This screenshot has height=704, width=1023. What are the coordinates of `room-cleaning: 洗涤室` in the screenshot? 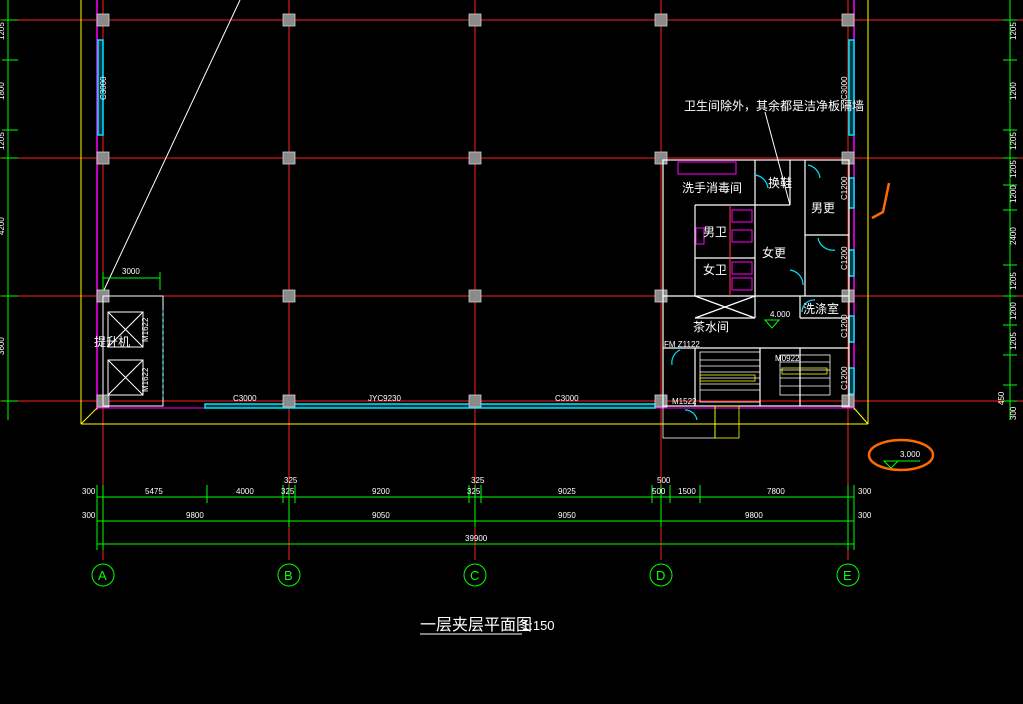 It's located at (821, 308).